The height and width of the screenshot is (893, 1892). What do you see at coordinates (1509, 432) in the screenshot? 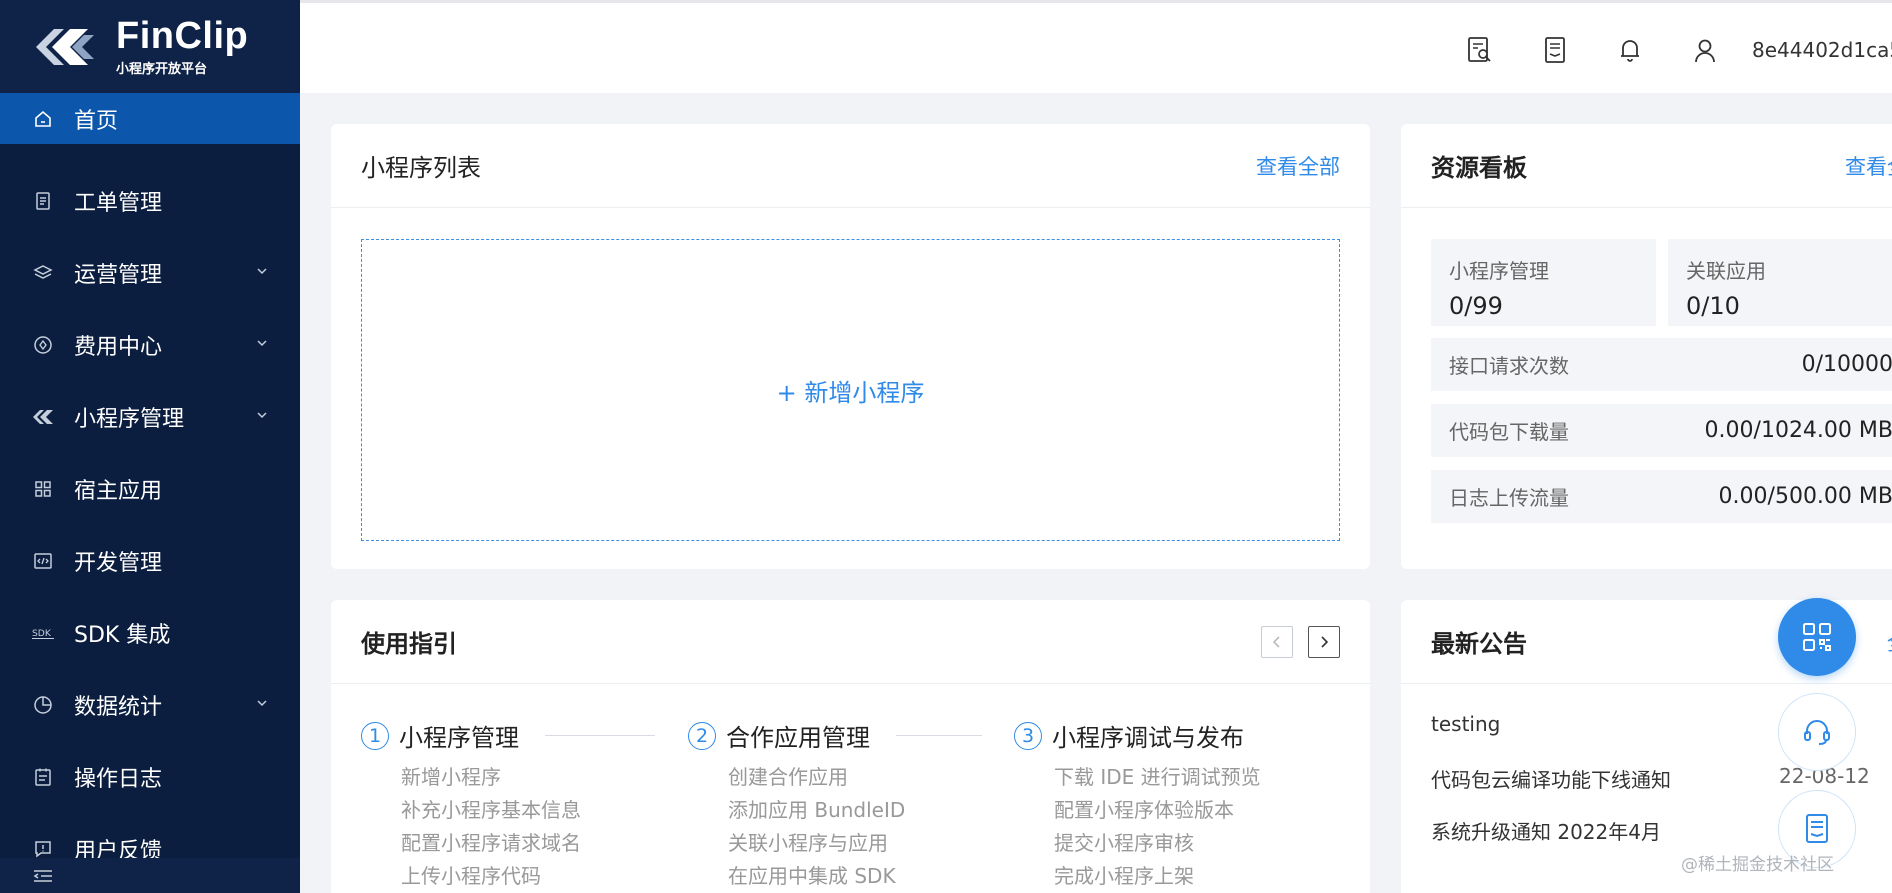
I see `resource-label: 代码包下载量` at bounding box center [1509, 432].